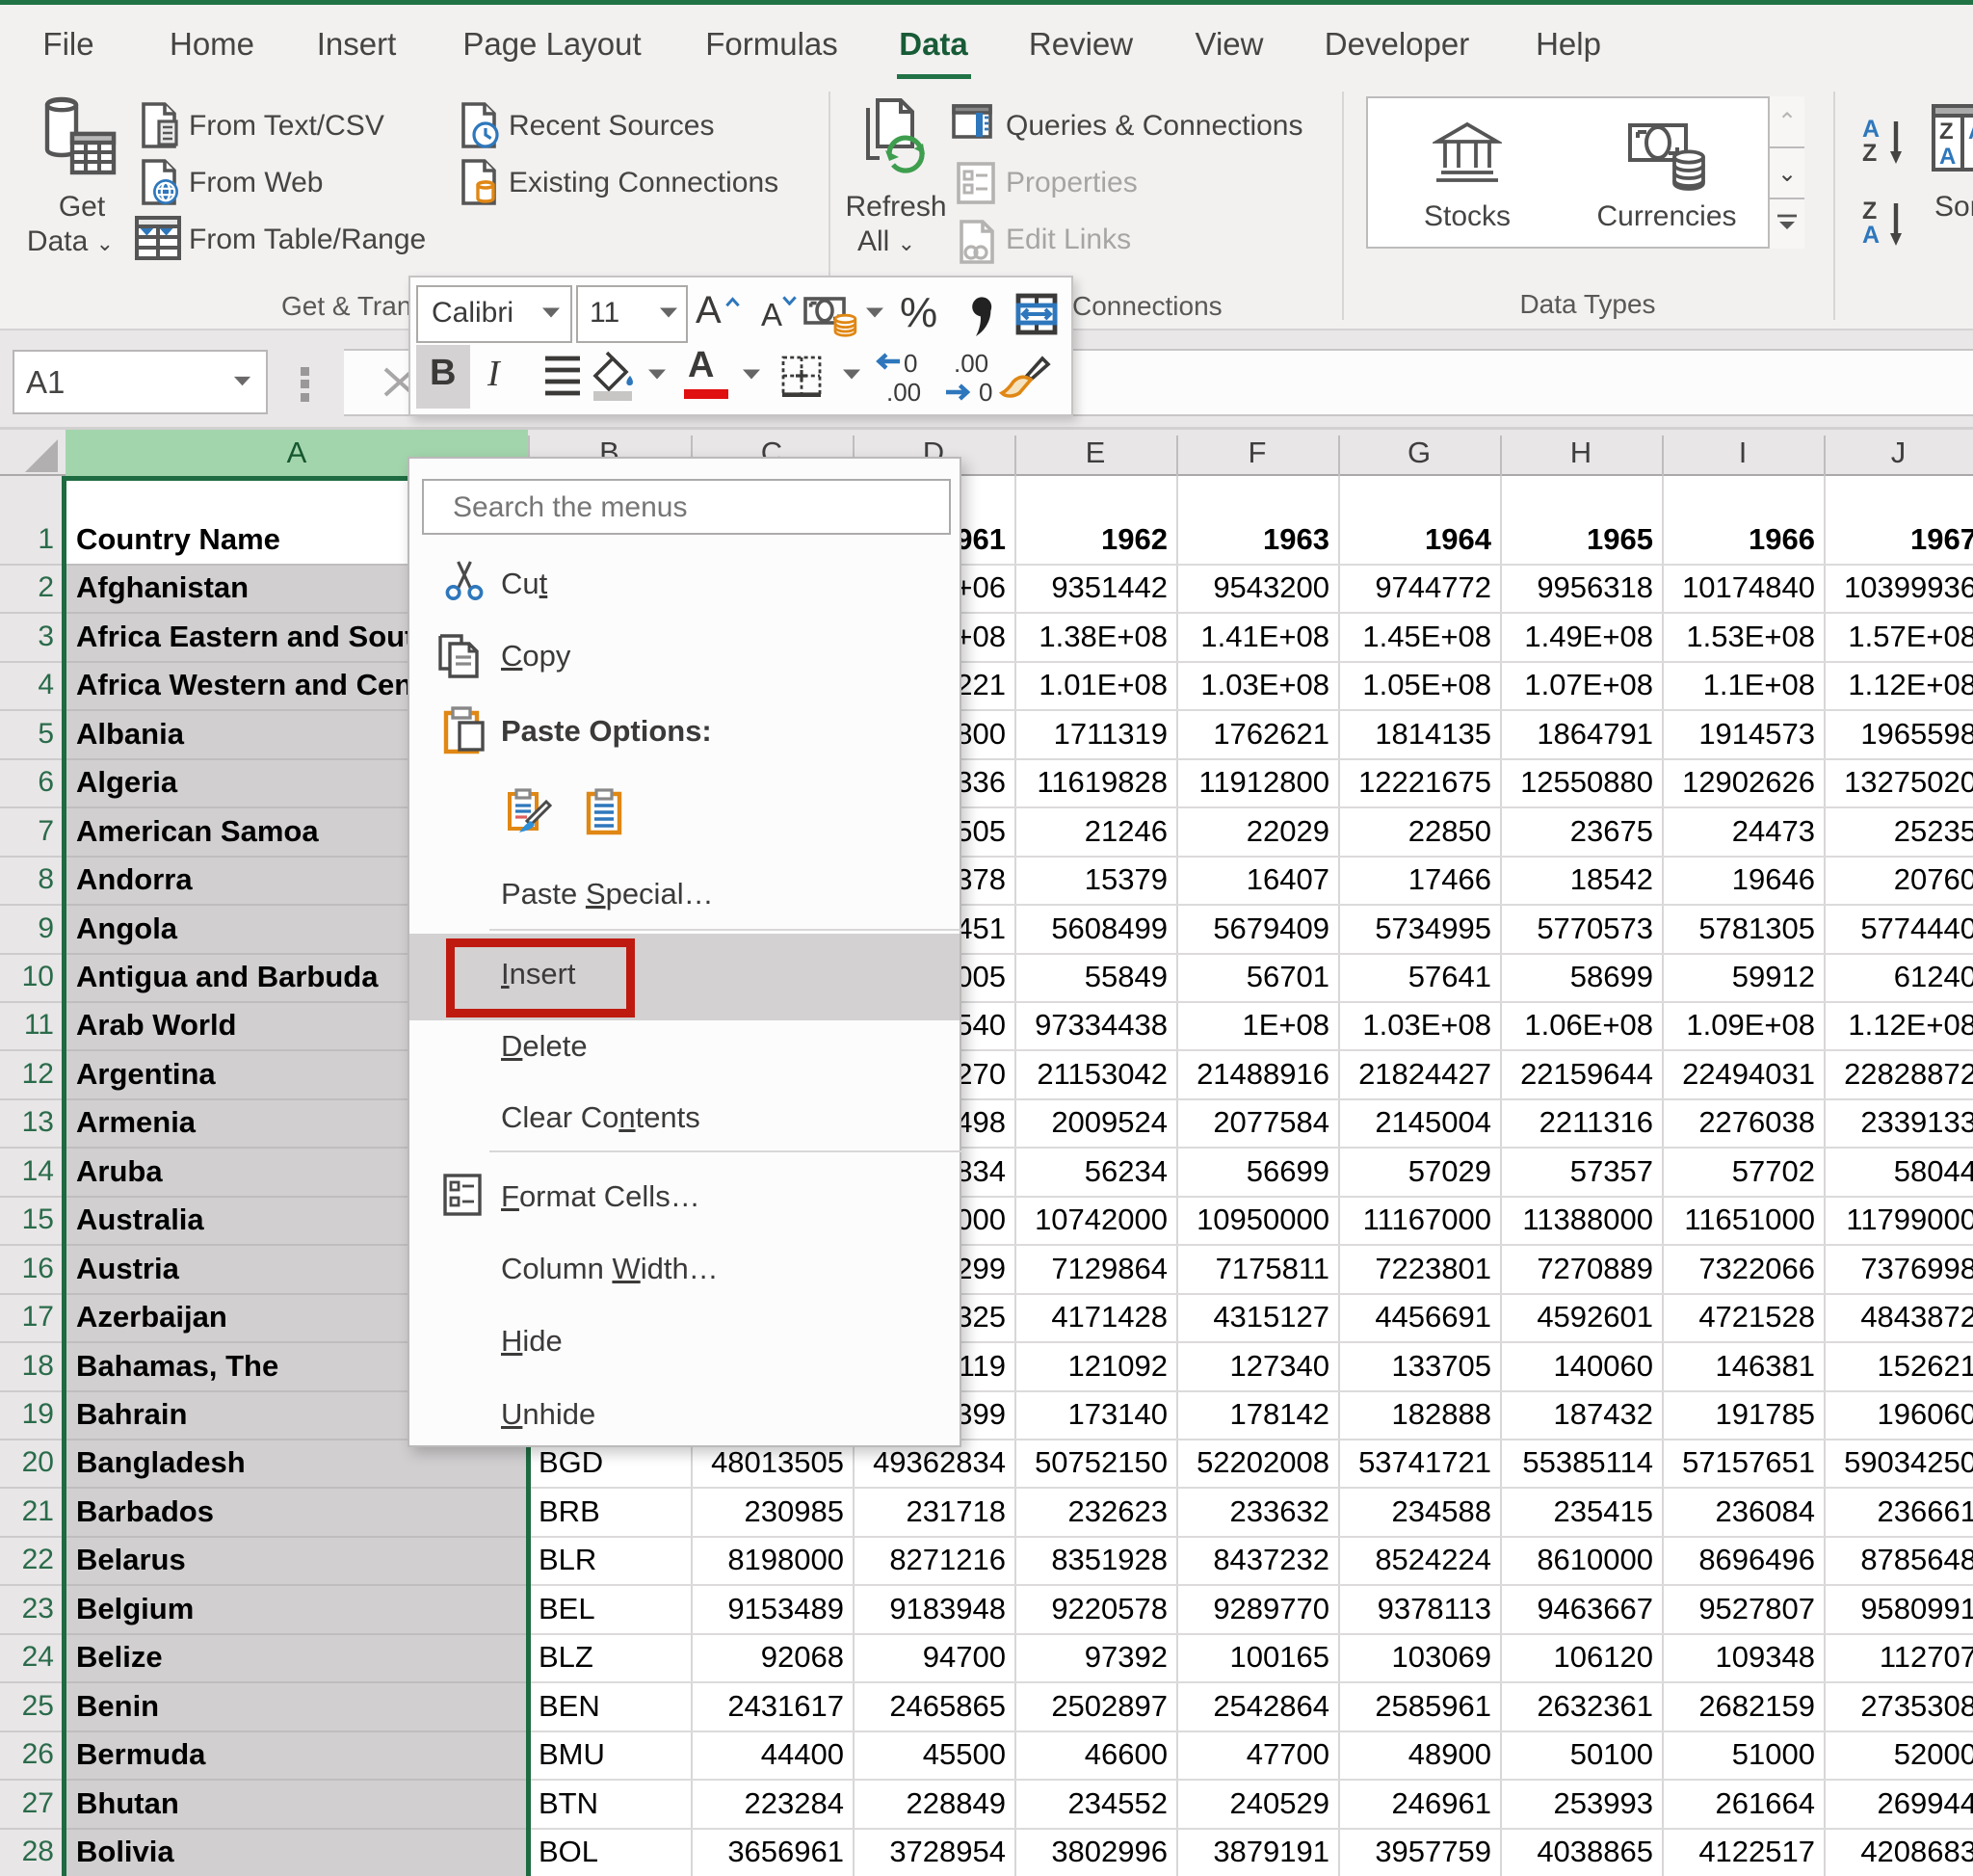 The height and width of the screenshot is (1876, 1973). Describe the element at coordinates (1946, 132) in the screenshot. I see `svg-text: Z` at that location.